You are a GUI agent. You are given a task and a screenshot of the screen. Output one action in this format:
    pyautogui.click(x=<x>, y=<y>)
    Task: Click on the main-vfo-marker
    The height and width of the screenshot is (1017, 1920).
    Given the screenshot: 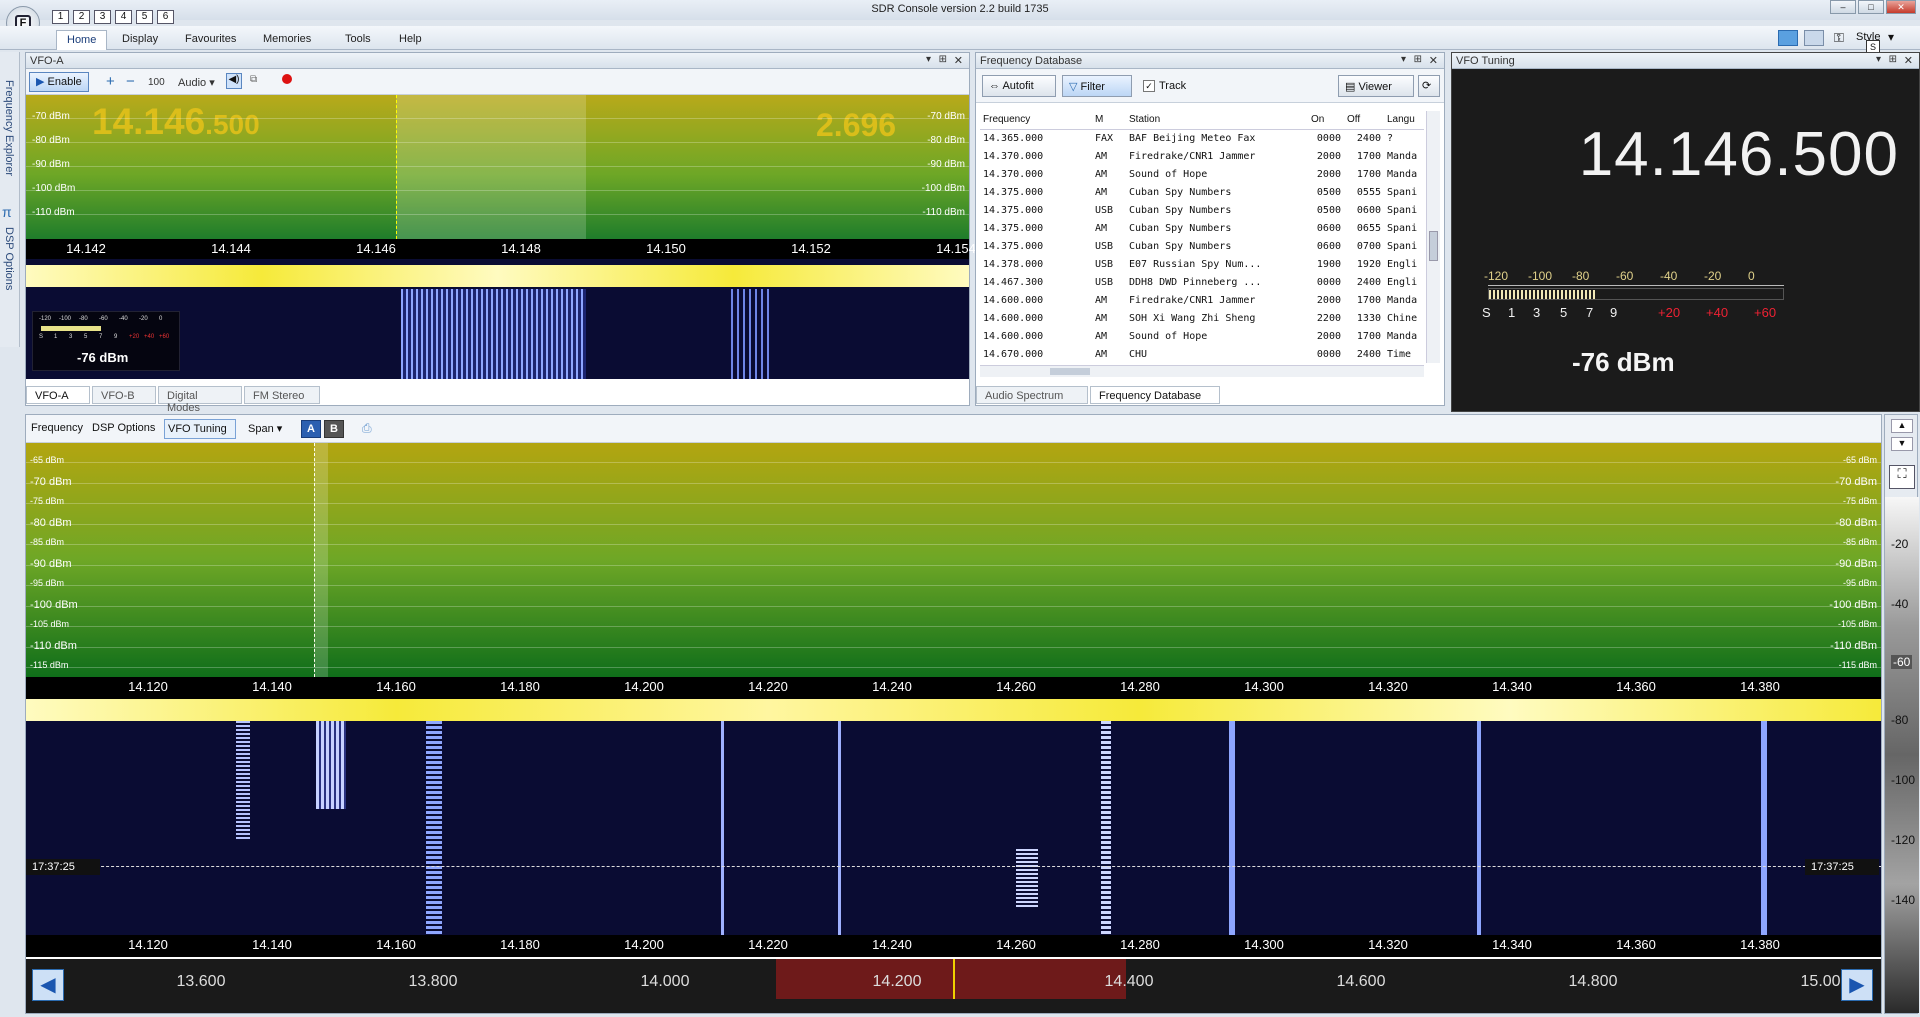 What is the action you would take?
    pyautogui.click(x=321, y=560)
    